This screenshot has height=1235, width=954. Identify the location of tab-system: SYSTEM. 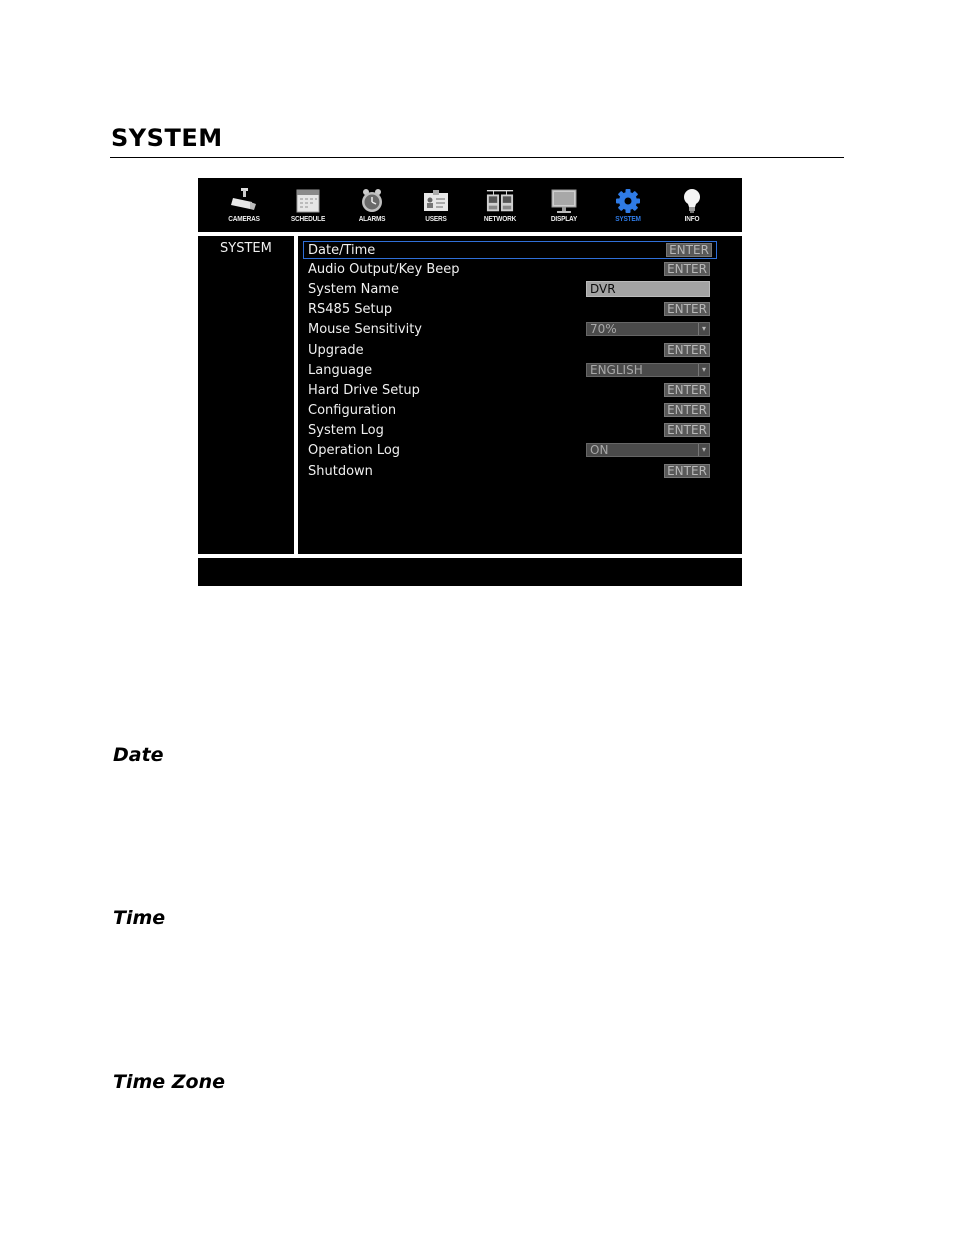
(628, 209).